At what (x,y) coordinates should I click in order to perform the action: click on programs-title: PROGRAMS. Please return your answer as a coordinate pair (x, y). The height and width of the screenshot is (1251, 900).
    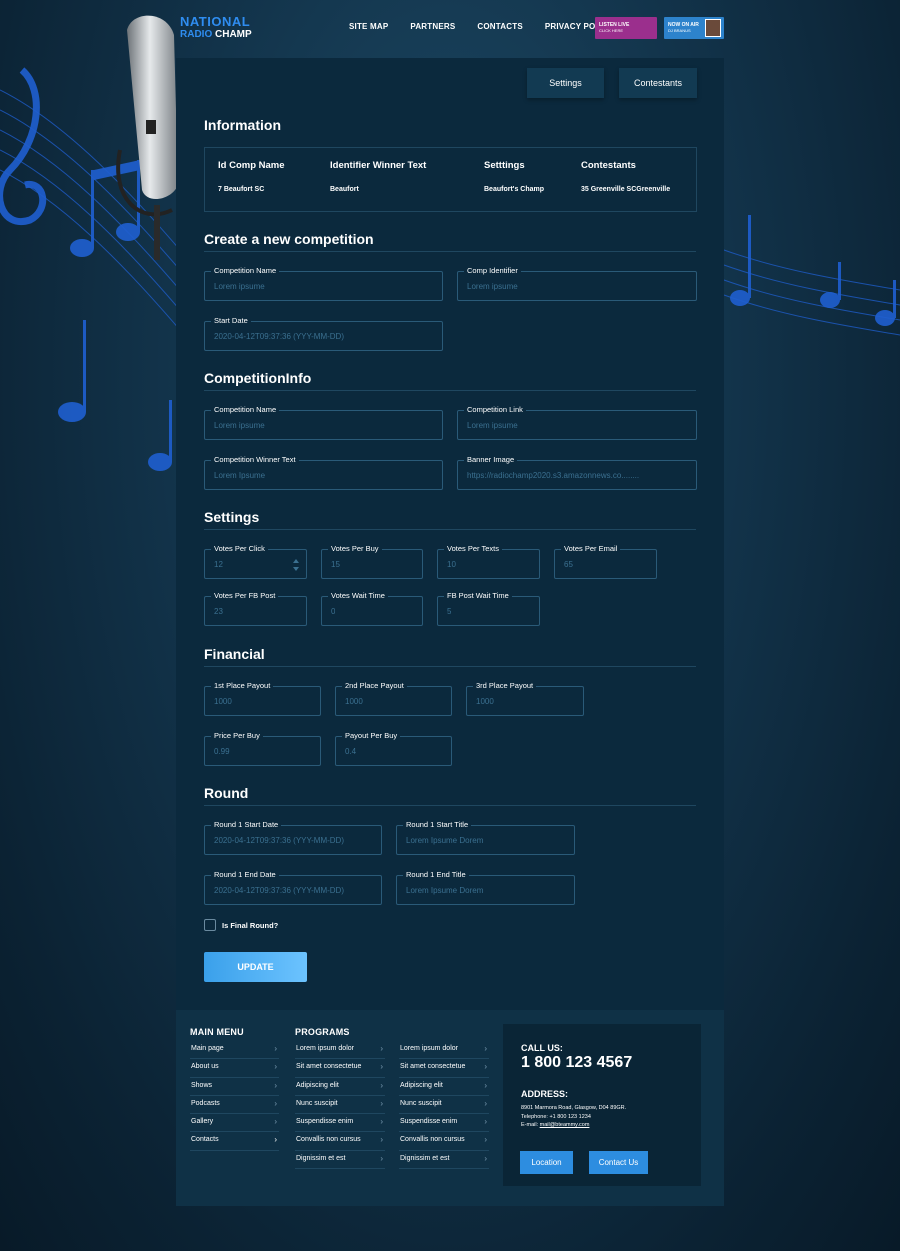
    Looking at the image, I should click on (322, 1032).